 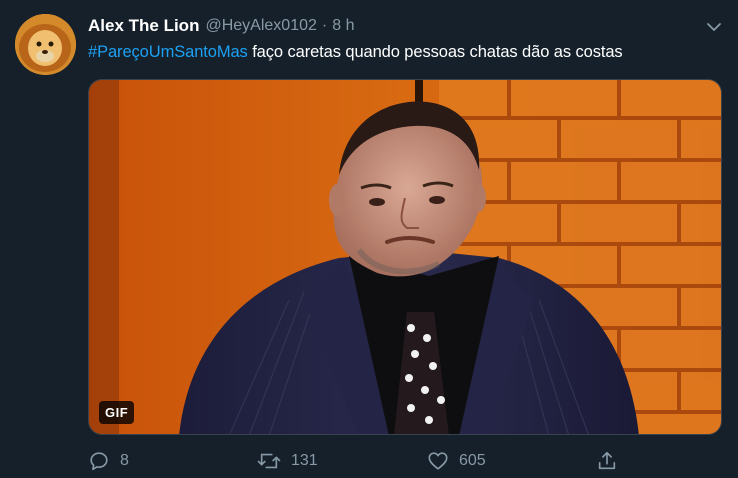 What do you see at coordinates (714, 27) in the screenshot?
I see `chevron-down-icon` at bounding box center [714, 27].